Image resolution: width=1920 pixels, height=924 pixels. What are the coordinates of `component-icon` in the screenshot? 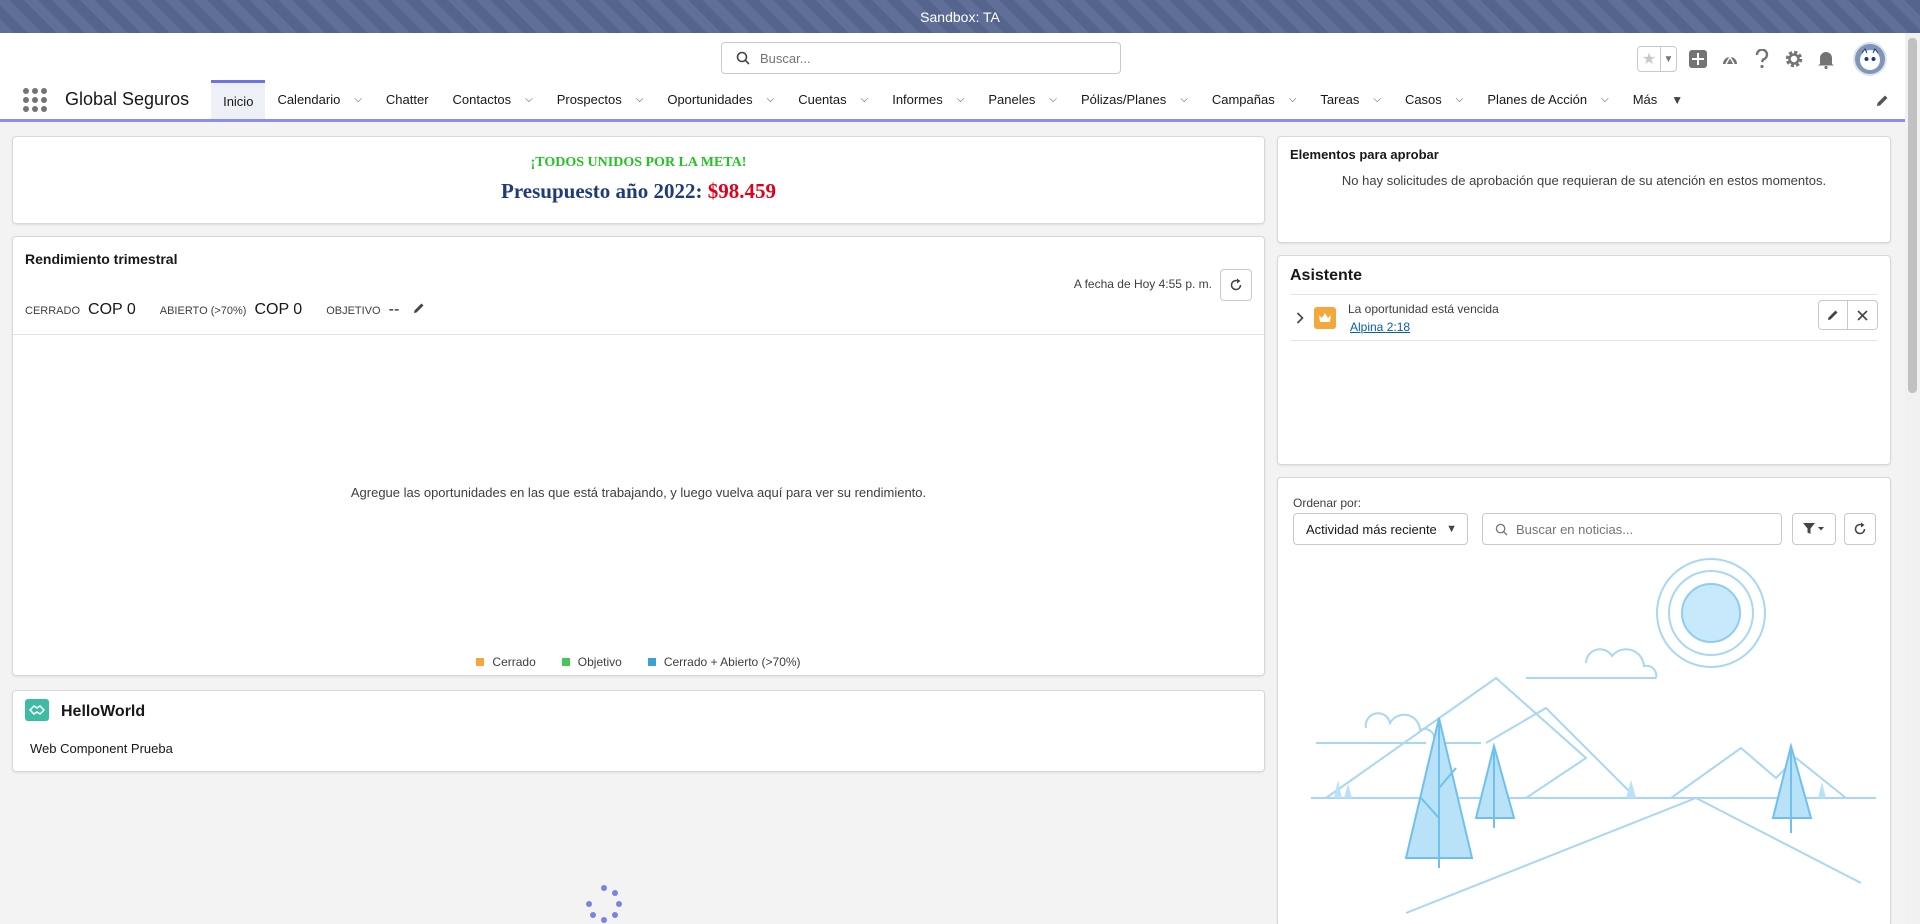 It's located at (37, 710).